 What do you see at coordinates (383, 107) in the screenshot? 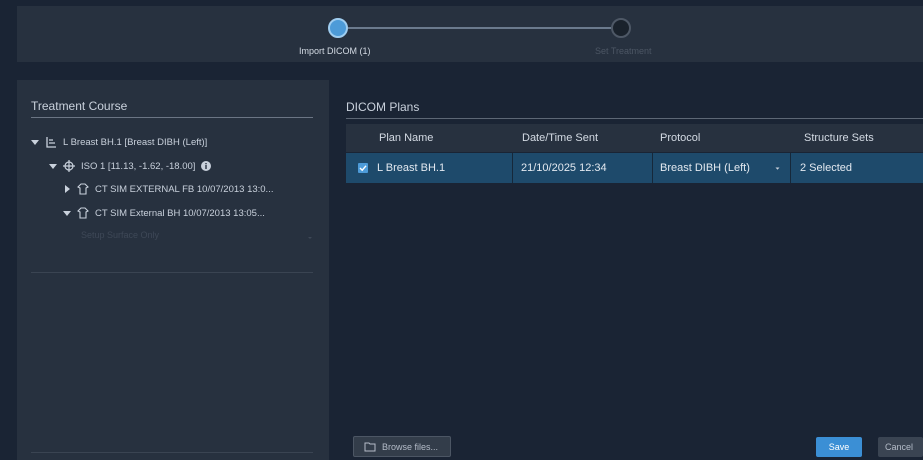
I see `dicom-plans-title: DICOM Plans` at bounding box center [383, 107].